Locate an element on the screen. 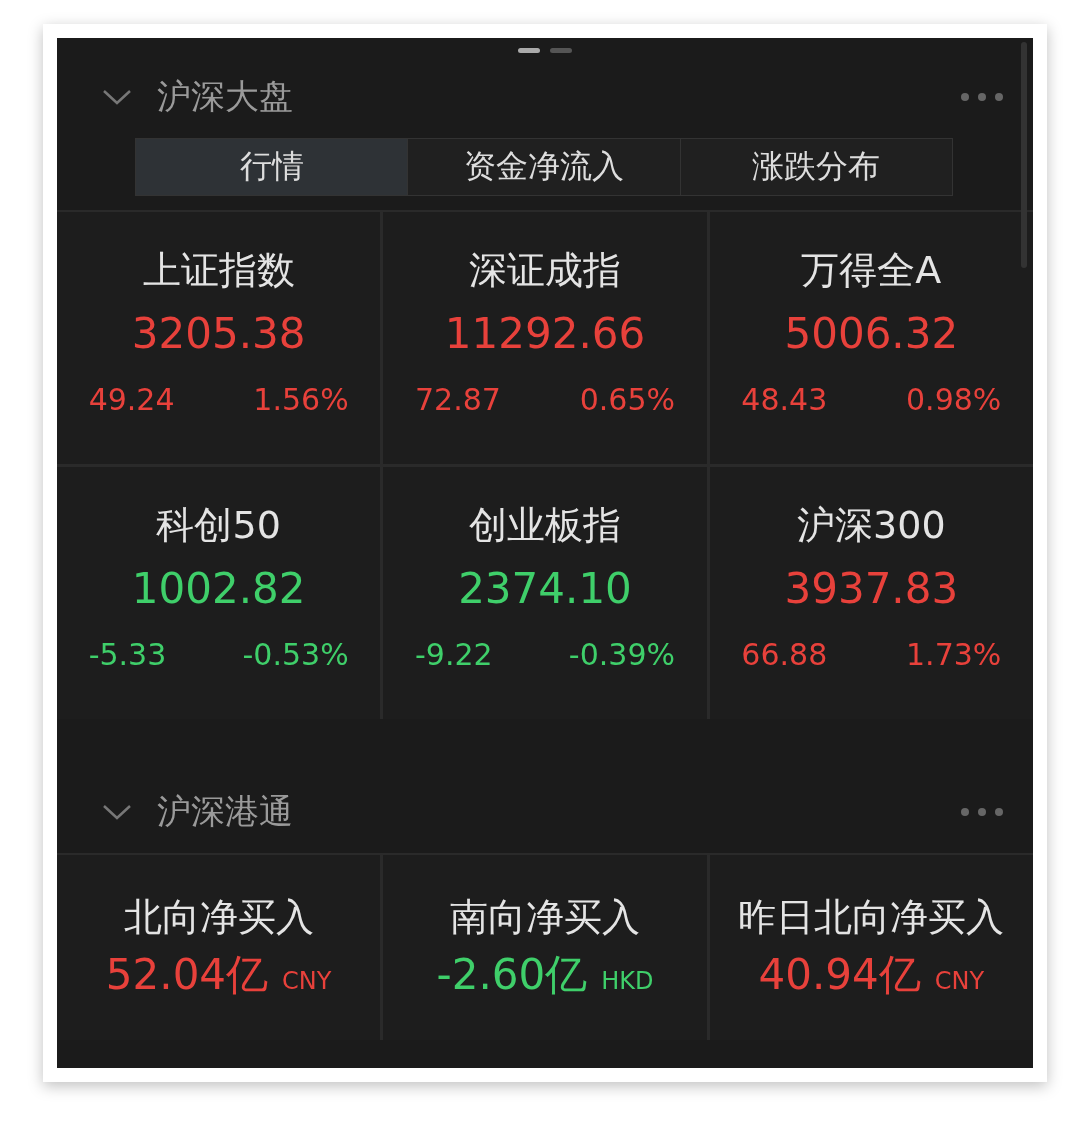  index-name: 深证成指 is located at coordinates (545, 270).